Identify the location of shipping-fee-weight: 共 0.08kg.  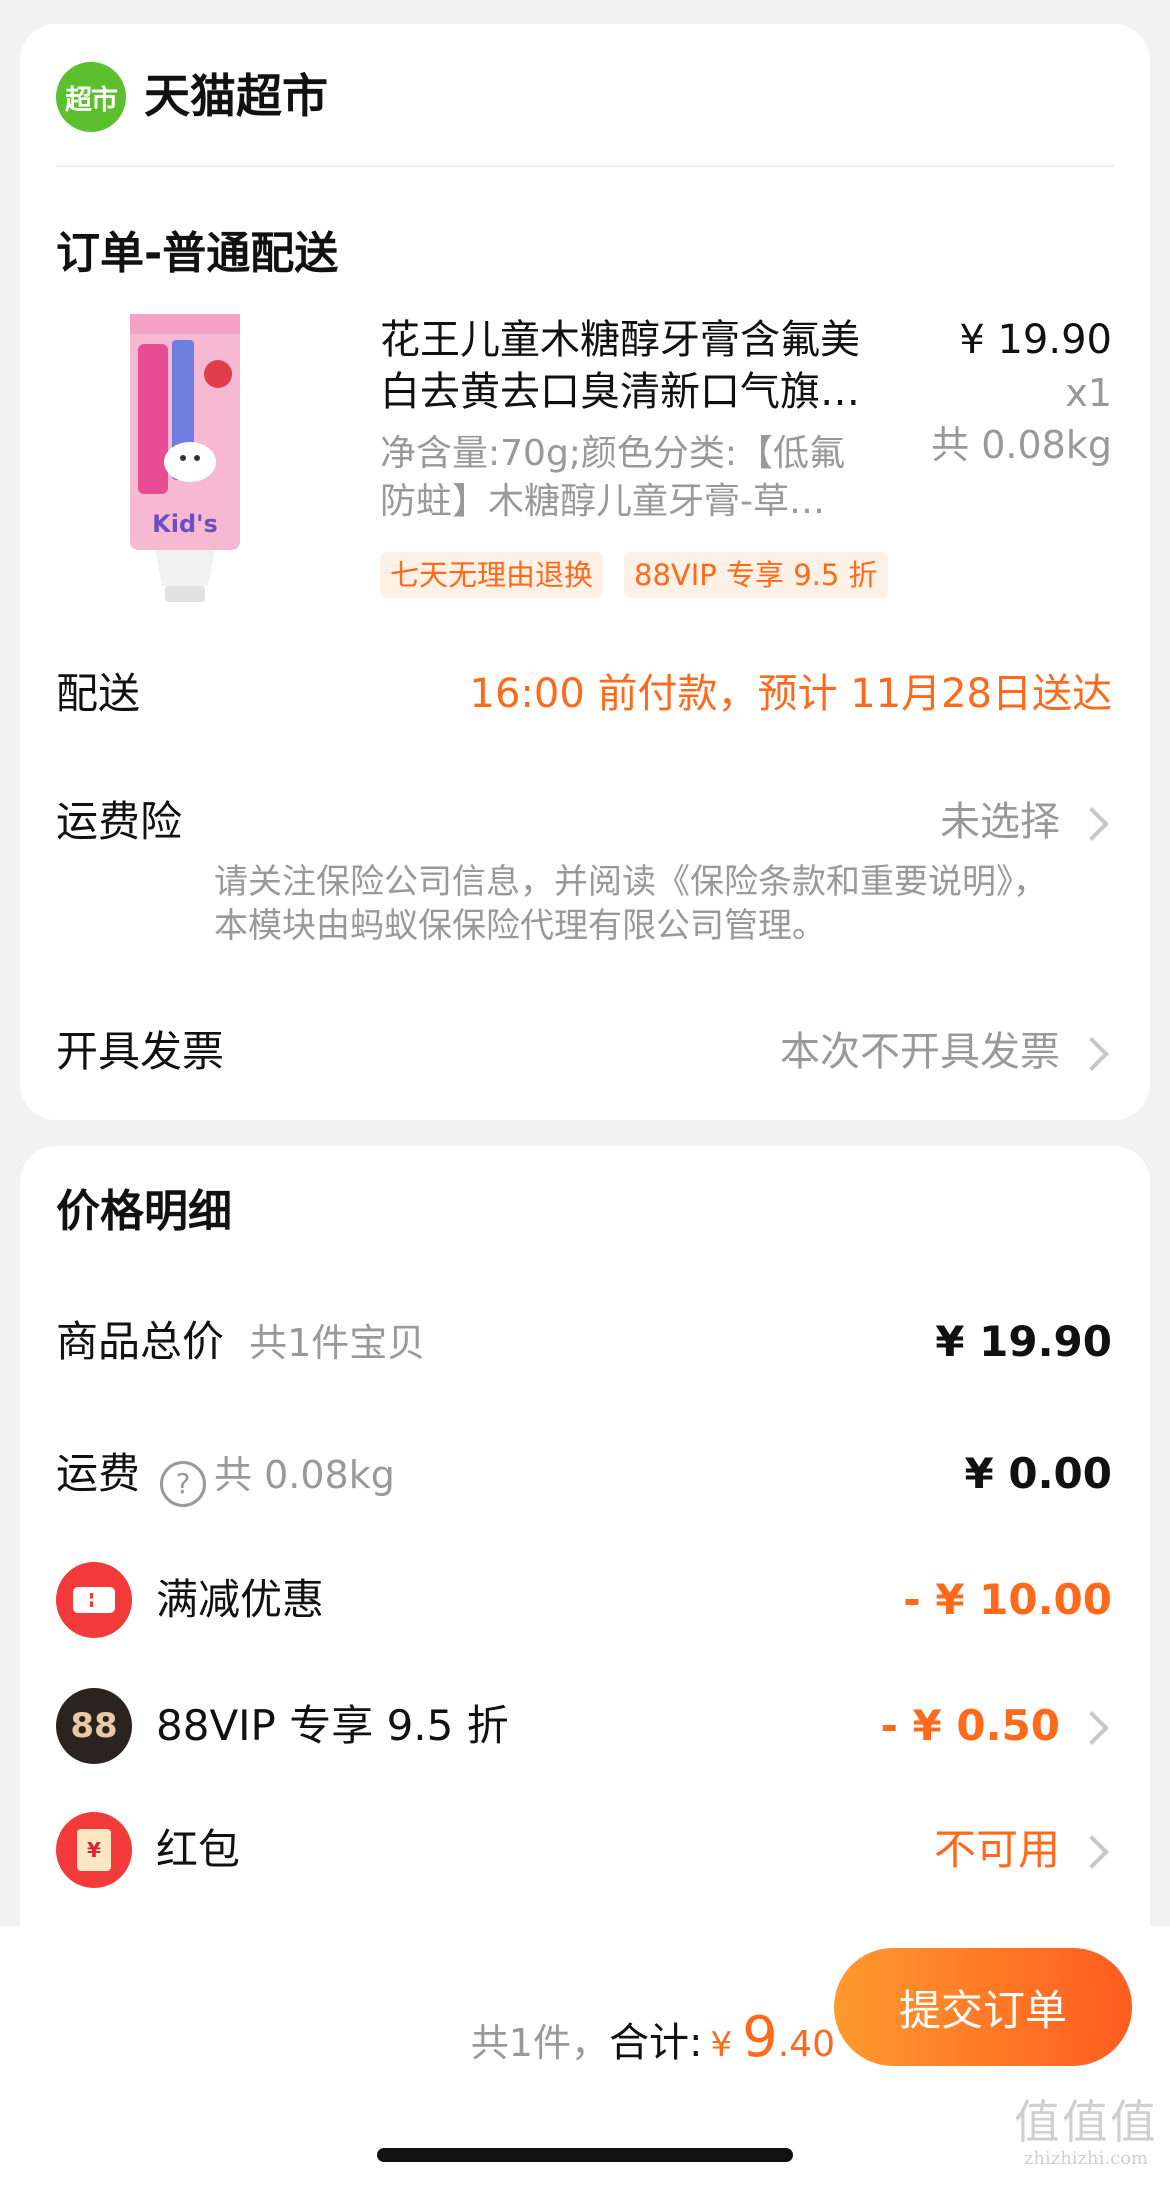
(304, 1475).